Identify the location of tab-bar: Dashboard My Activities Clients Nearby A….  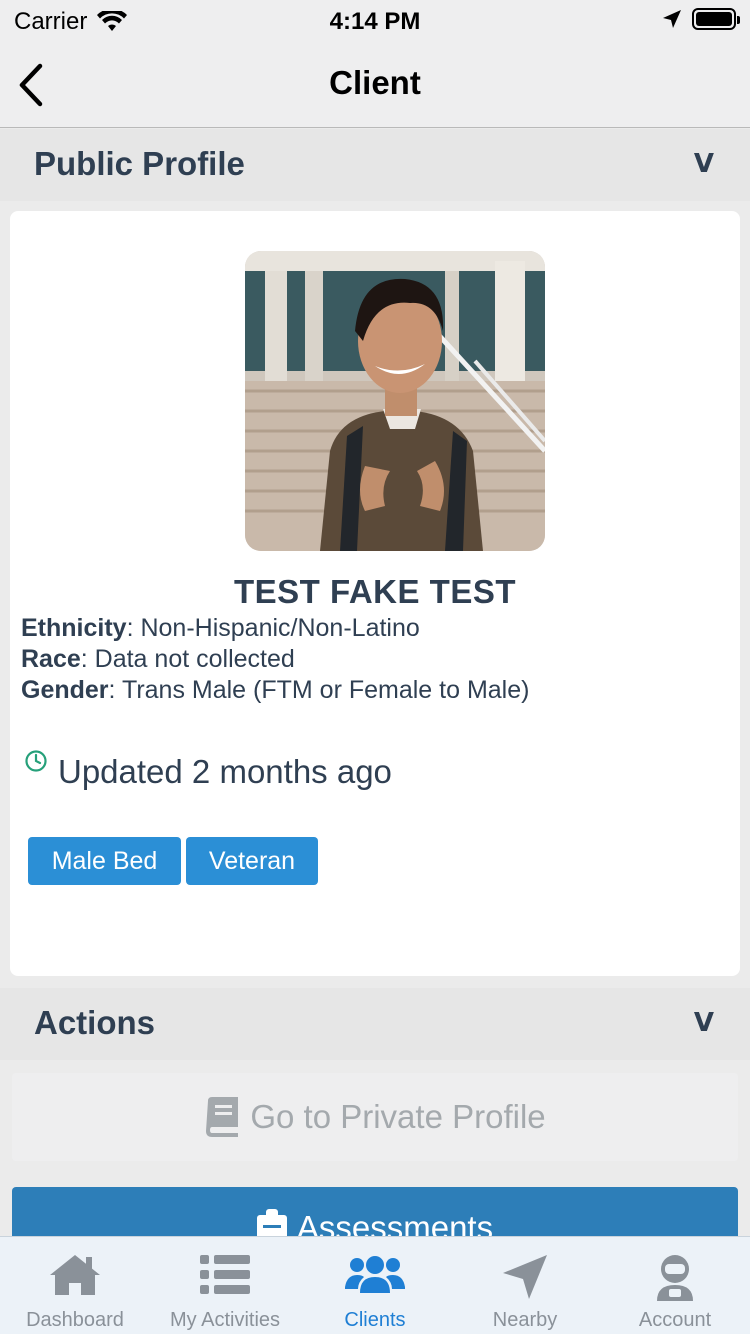
(375, 1285).